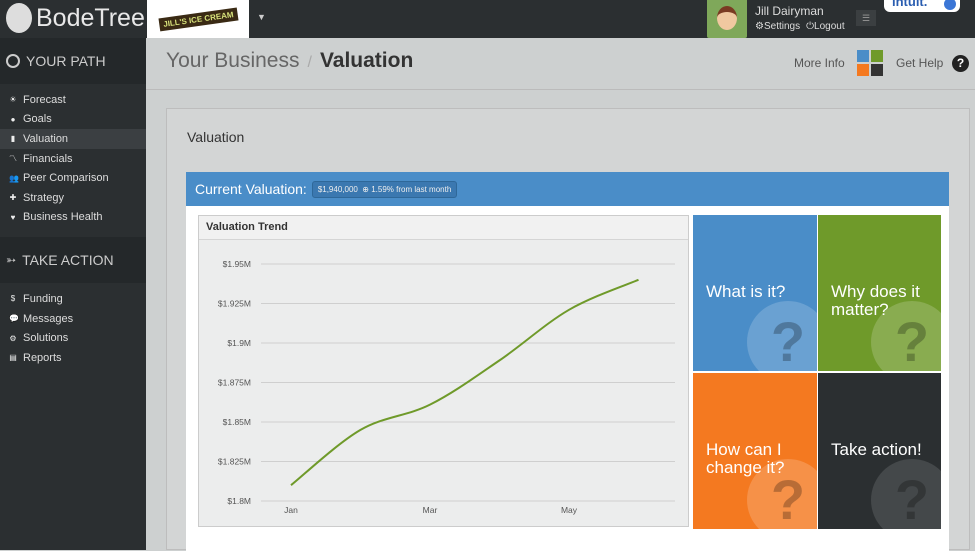 The width and height of the screenshot is (975, 551). What do you see at coordinates (45, 139) in the screenshot?
I see `sidebar-item-label: Valuation` at bounding box center [45, 139].